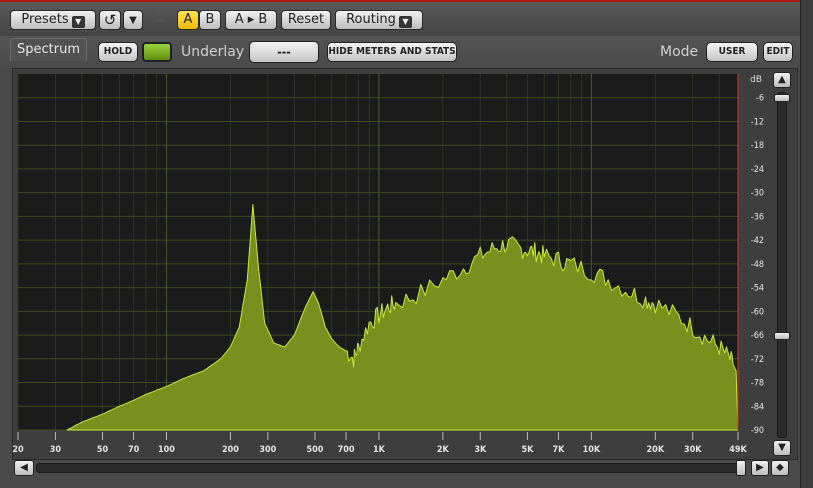  I want to click on scroll-up-button: ▲, so click(782, 80).